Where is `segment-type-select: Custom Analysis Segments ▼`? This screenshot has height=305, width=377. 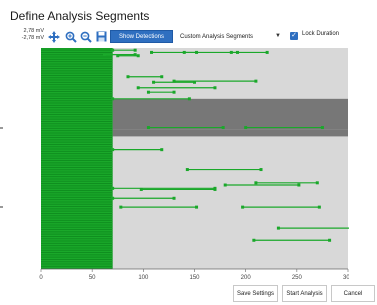 segment-type-select: Custom Analysis Segments ▼ is located at coordinates (232, 36).